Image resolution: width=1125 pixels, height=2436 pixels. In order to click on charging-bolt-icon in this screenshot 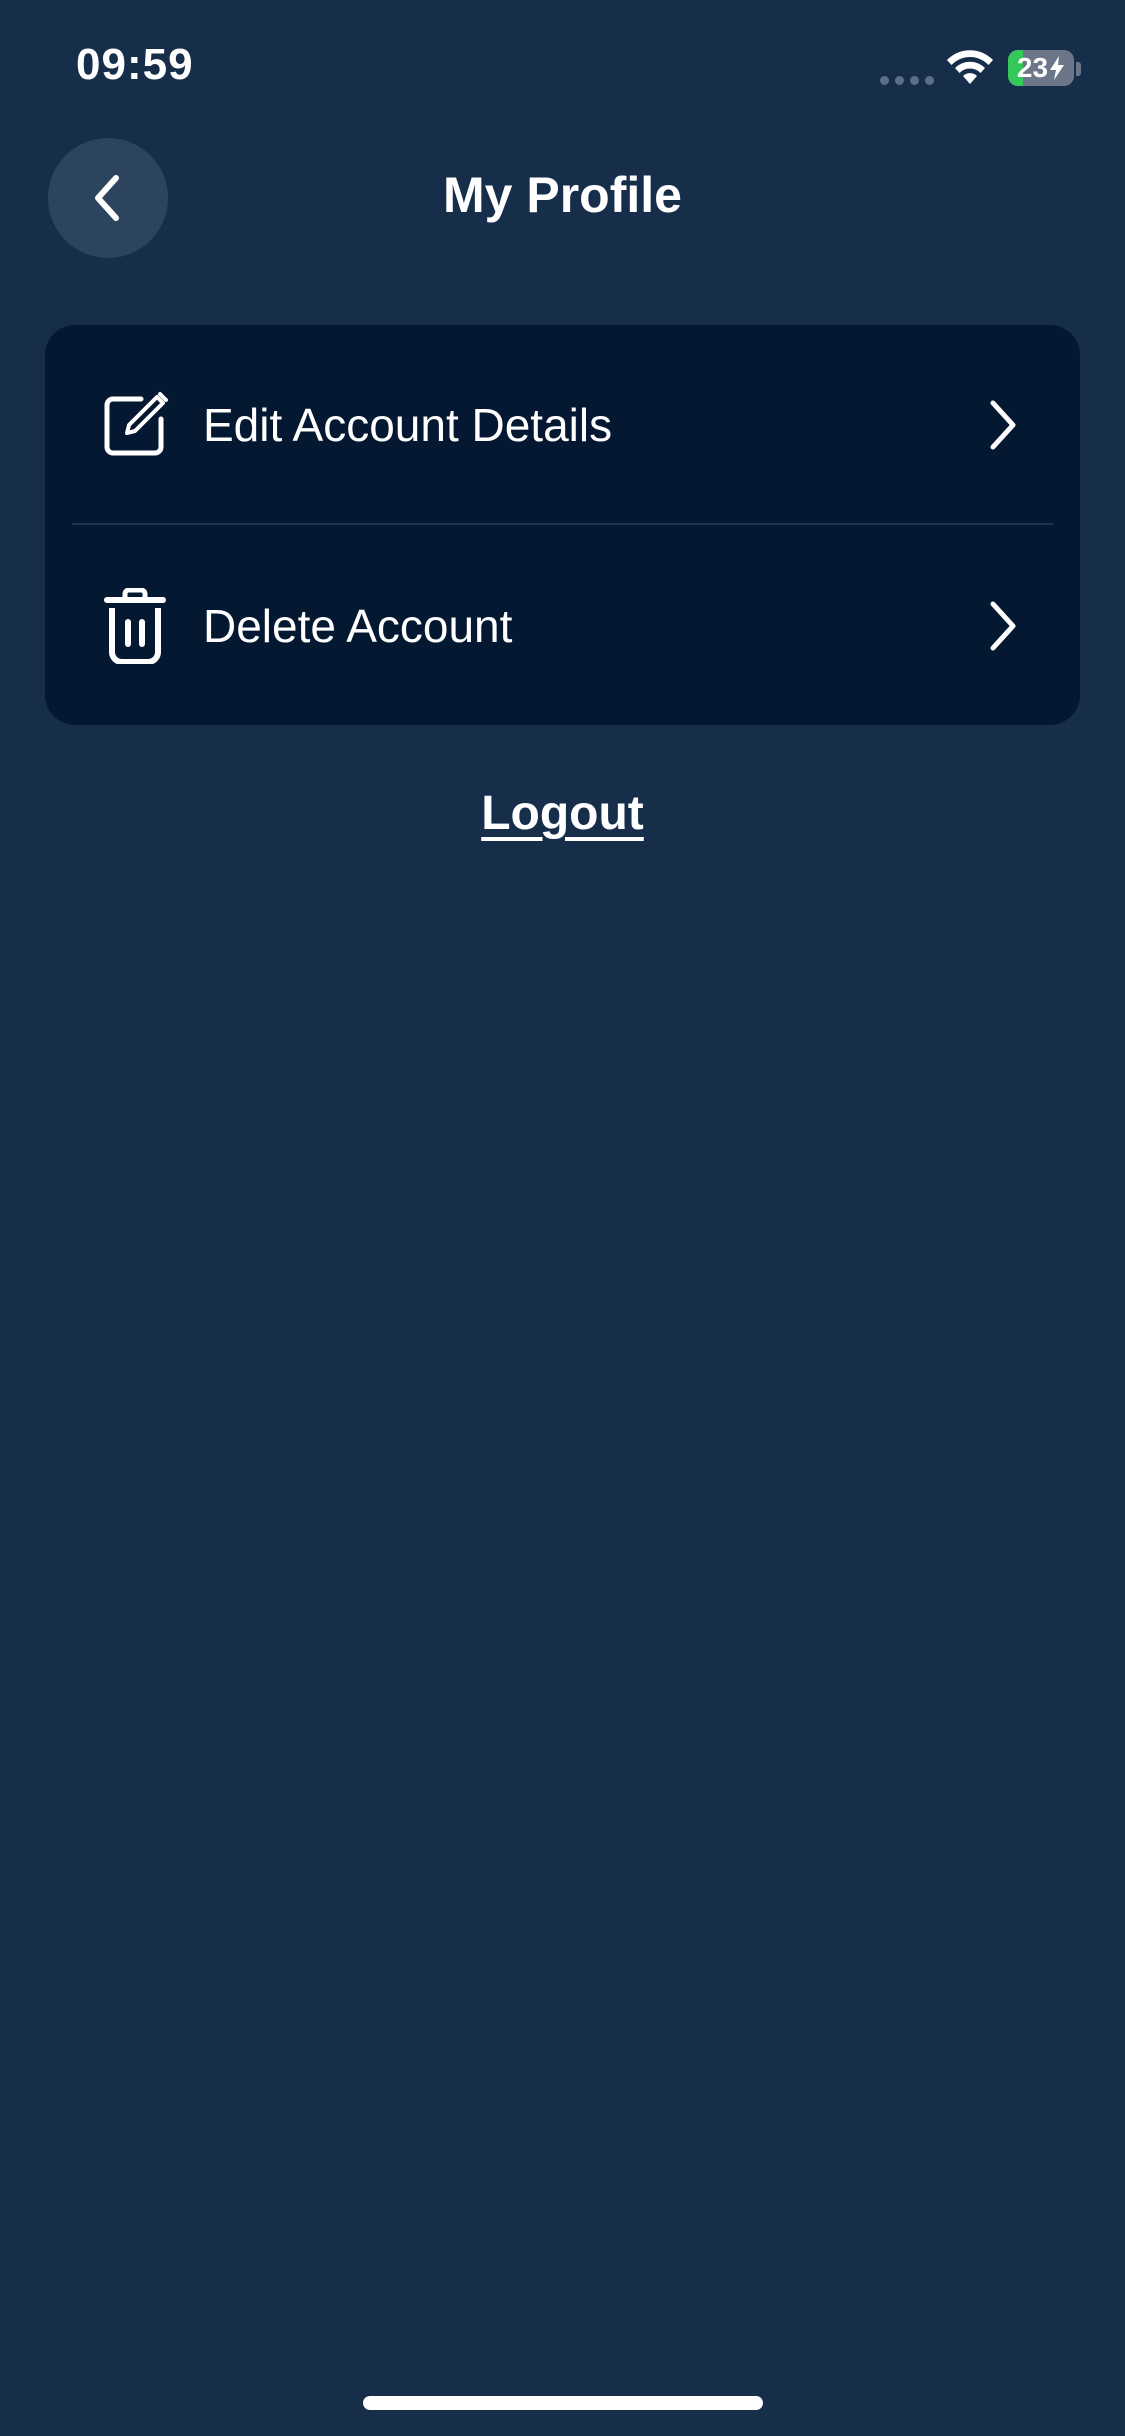, I will do `click(1057, 68)`.